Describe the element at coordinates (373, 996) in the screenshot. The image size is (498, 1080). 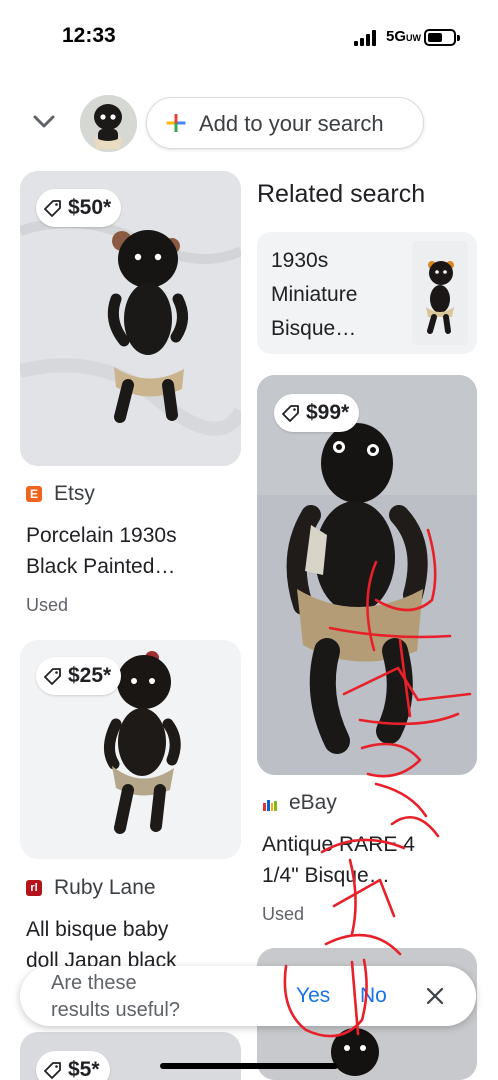
I see `feedback-no-button: No` at that location.